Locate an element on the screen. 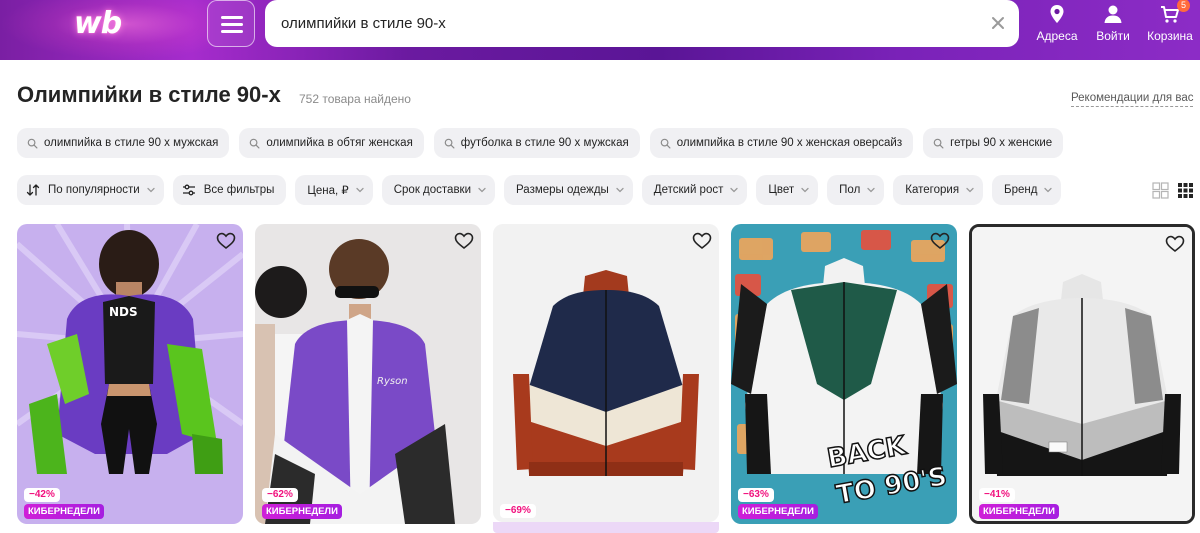 Image resolution: width=1200 pixels, height=533 pixels. filter-brand: Бренд is located at coordinates (1027, 190).